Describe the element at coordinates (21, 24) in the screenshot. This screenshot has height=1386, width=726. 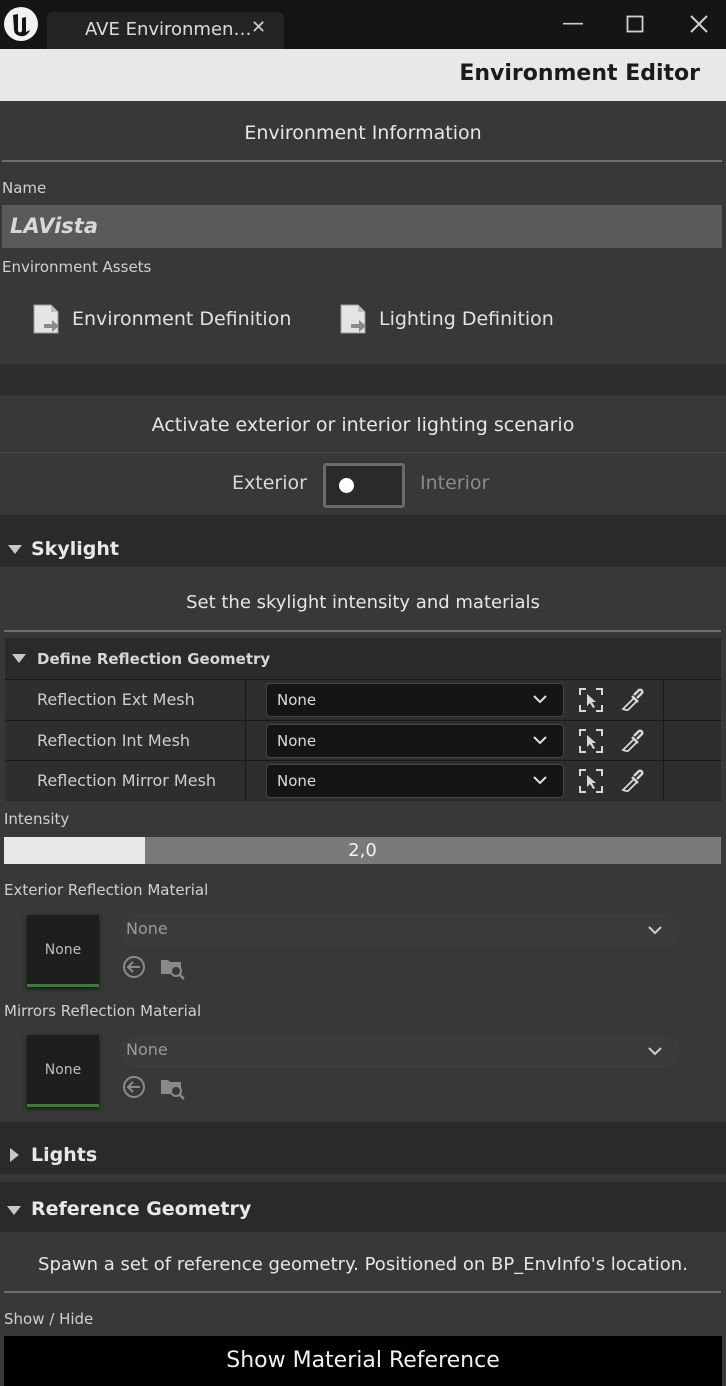
I see `unreal-logo-icon` at that location.